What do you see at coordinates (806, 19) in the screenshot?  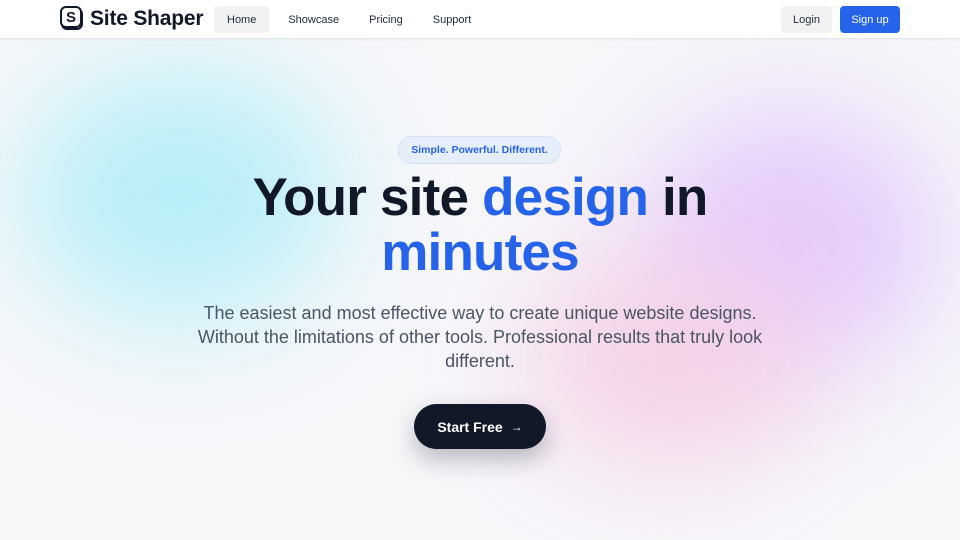 I see `login-button: Login` at bounding box center [806, 19].